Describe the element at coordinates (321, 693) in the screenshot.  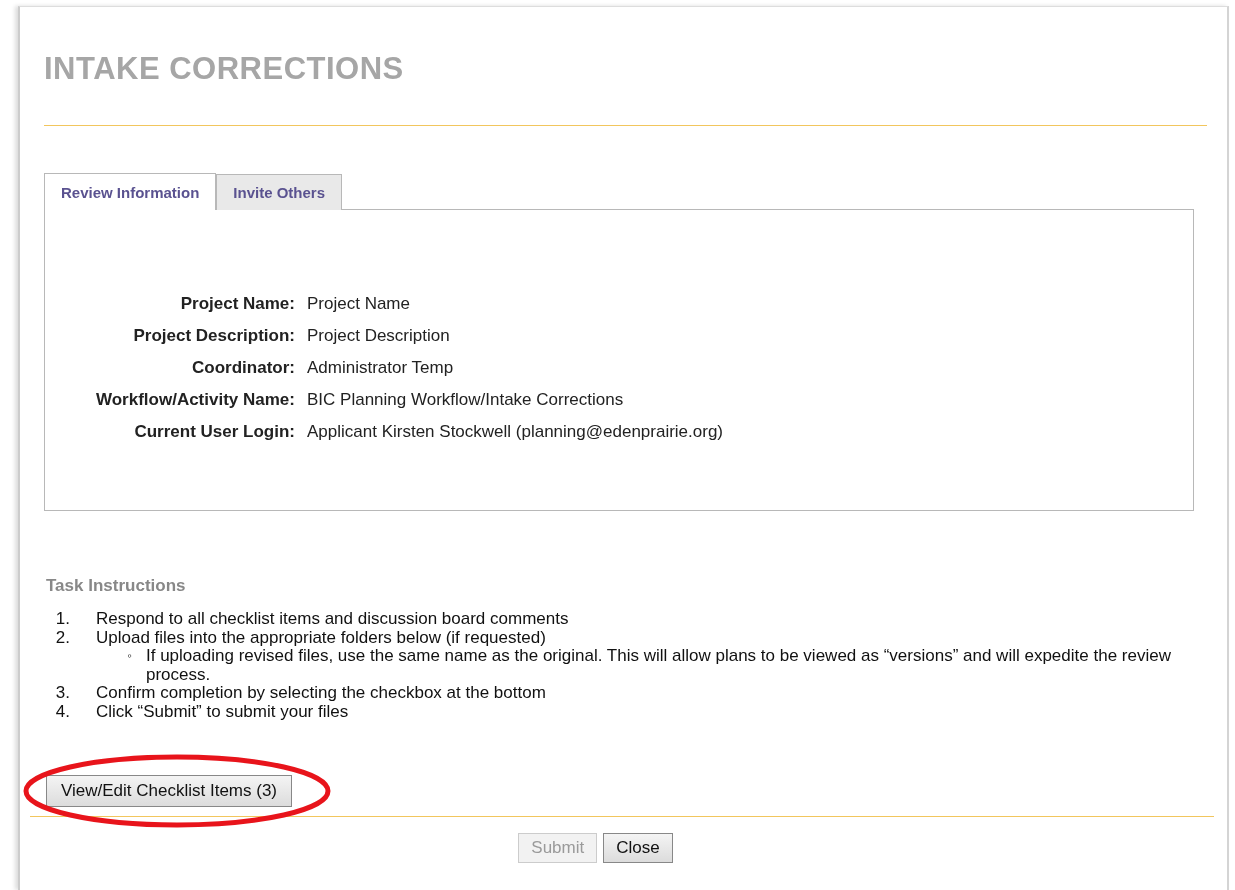
I see `instruction-text: Confirm completion by selecting the checkbox at the bottom` at that location.